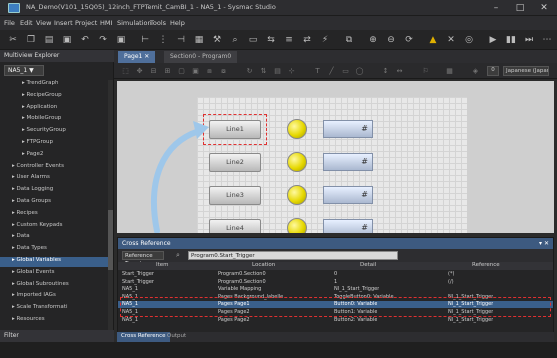  Describe the element at coordinates (177, 23) in the screenshot. I see `menu-help: Help` at that location.